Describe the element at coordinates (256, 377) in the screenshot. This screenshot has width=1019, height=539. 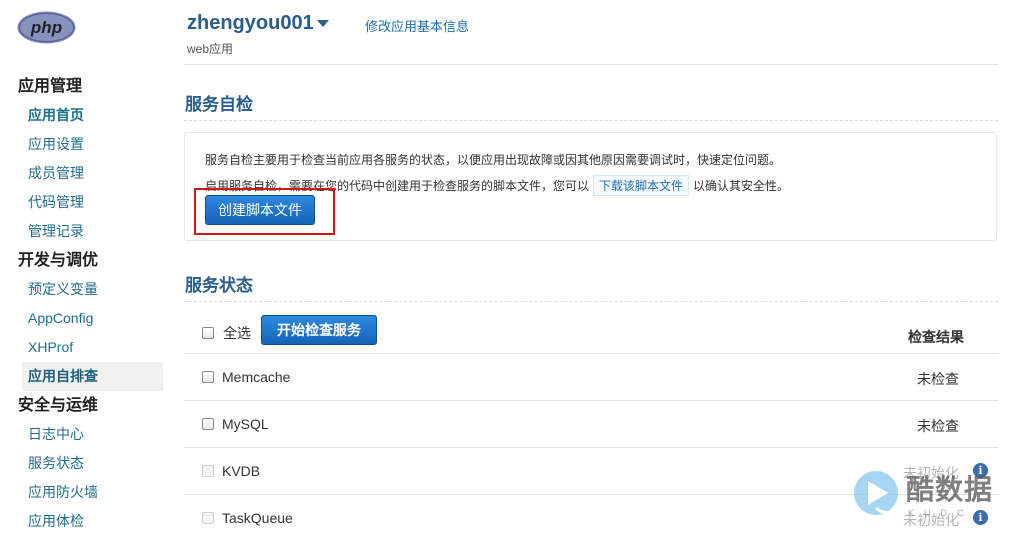
I see `service-name: Memcache` at that location.